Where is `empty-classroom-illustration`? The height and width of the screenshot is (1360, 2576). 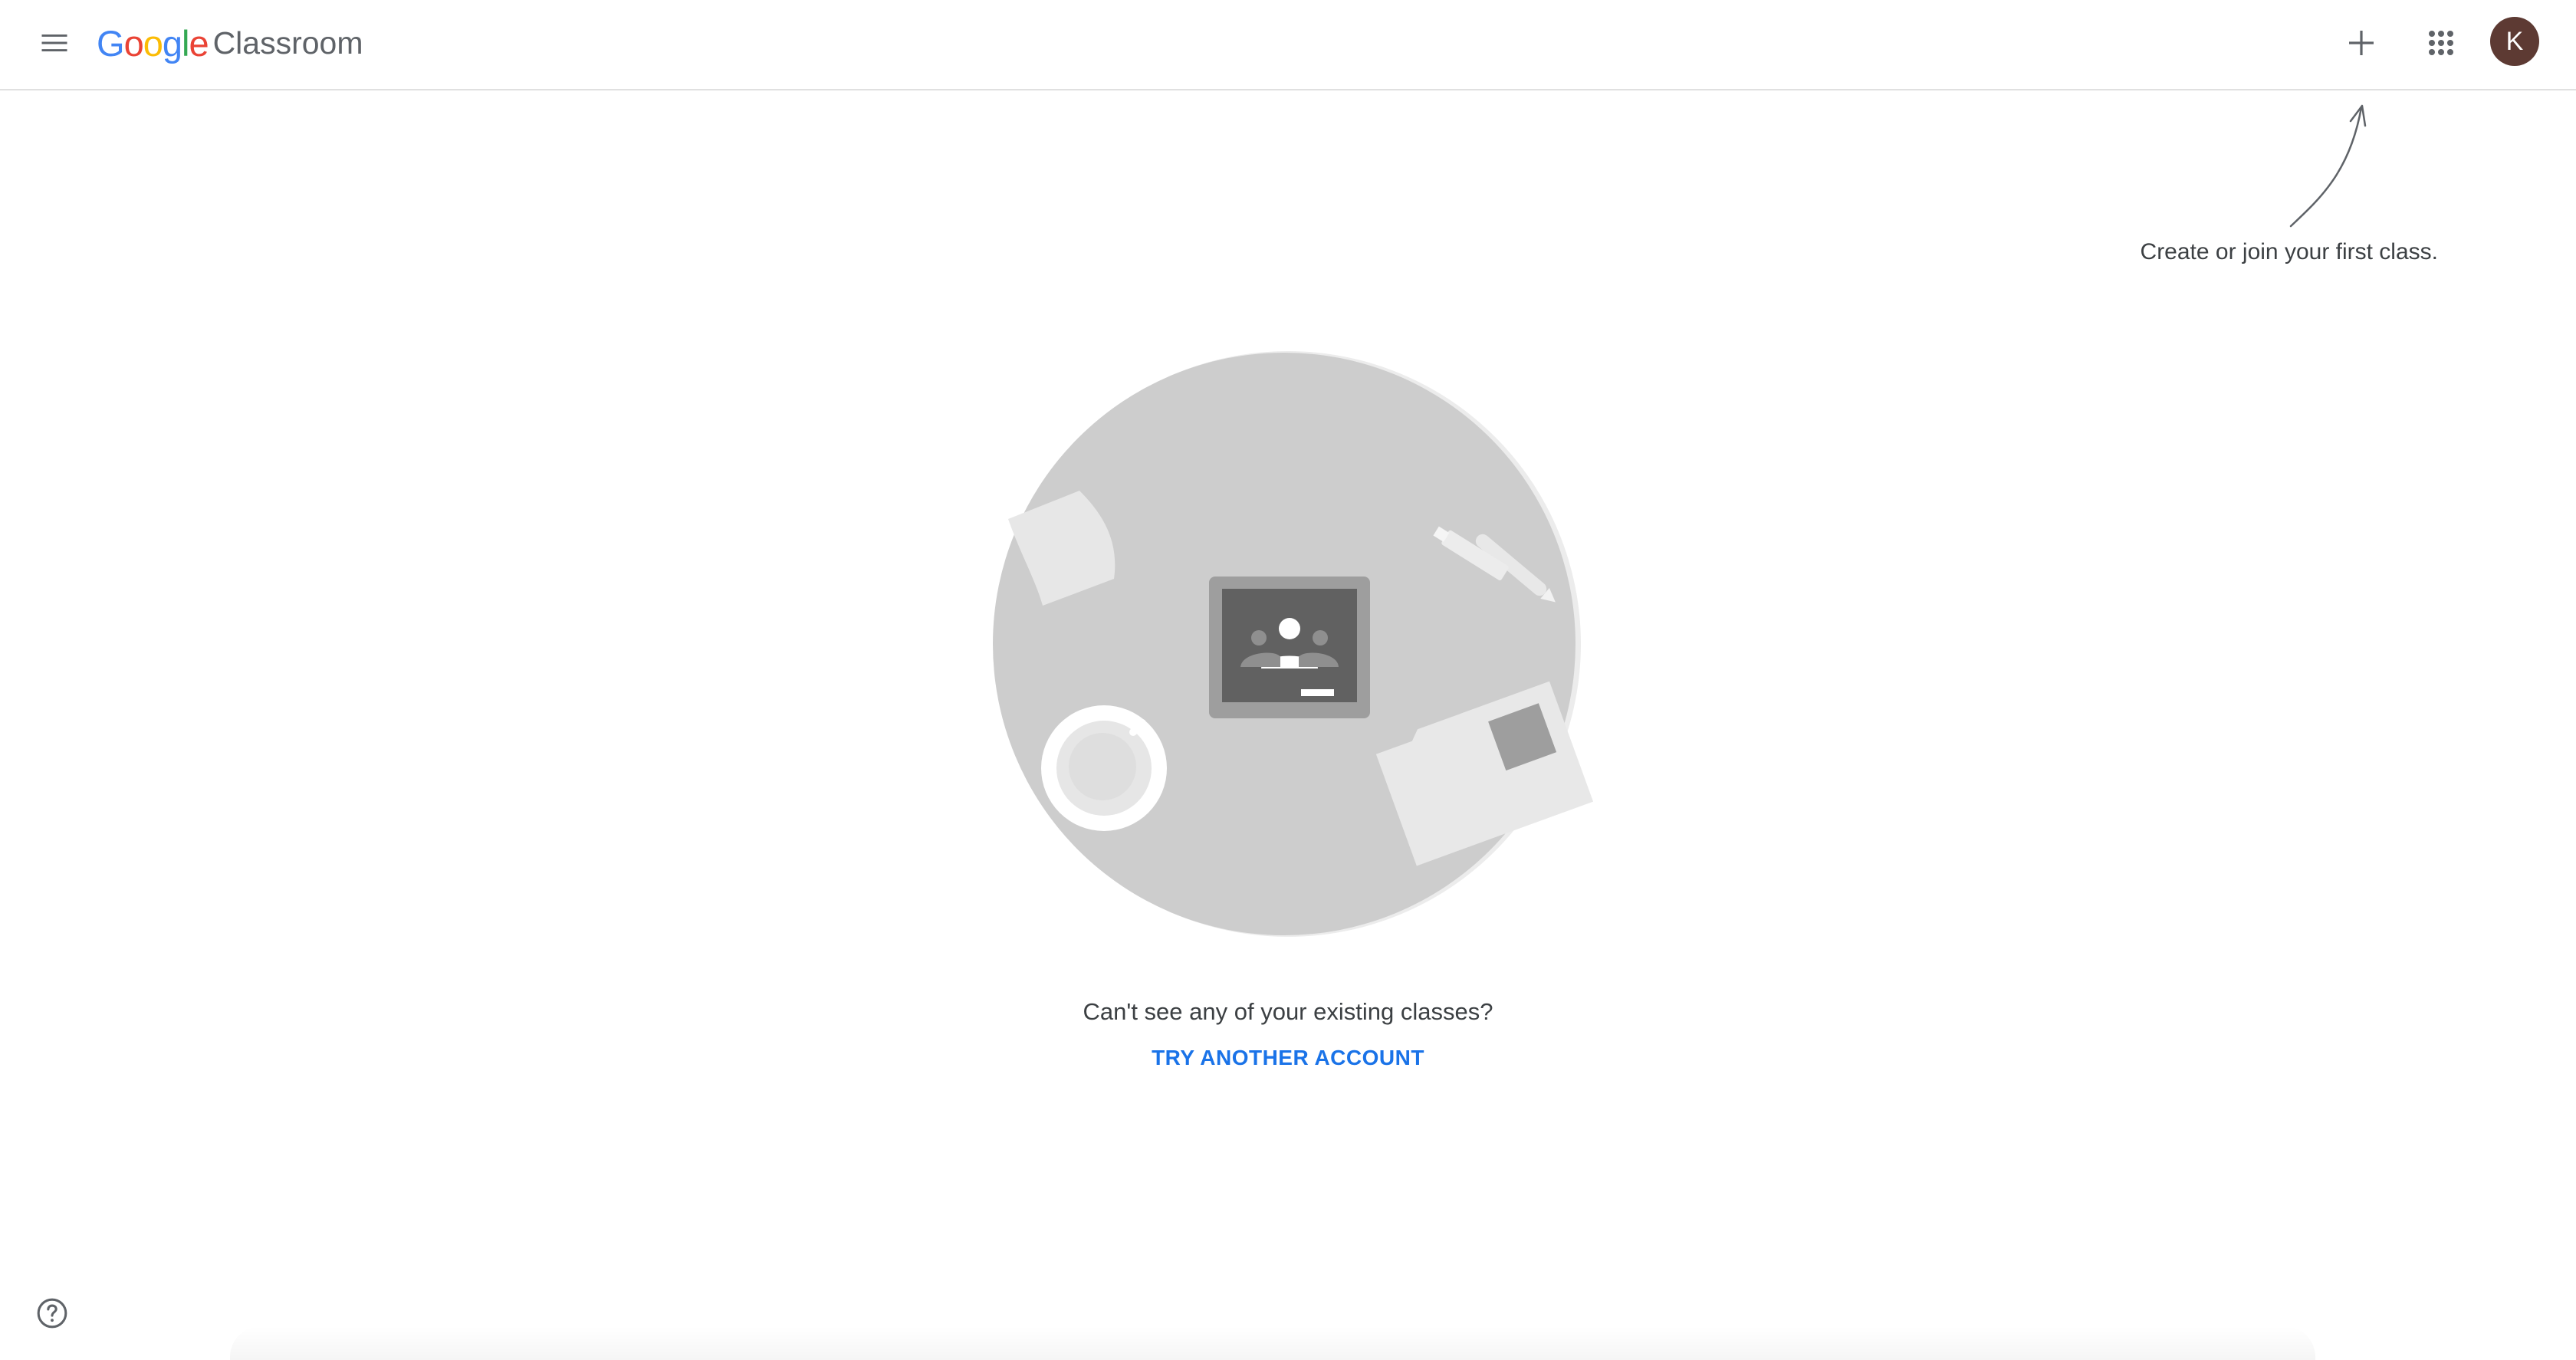 empty-classroom-illustration is located at coordinates (1293, 644).